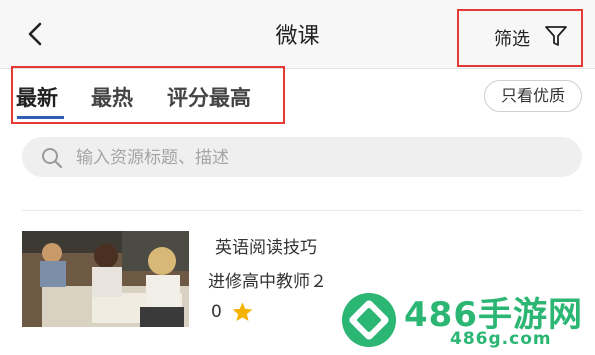  What do you see at coordinates (512, 38) in the screenshot?
I see `filter-button: 筛选` at bounding box center [512, 38].